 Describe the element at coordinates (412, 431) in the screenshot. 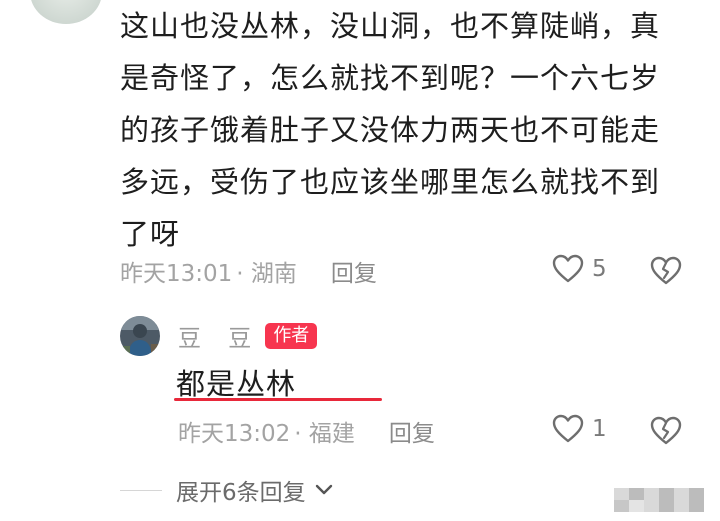

I see `reply-reply-button: 回复` at that location.